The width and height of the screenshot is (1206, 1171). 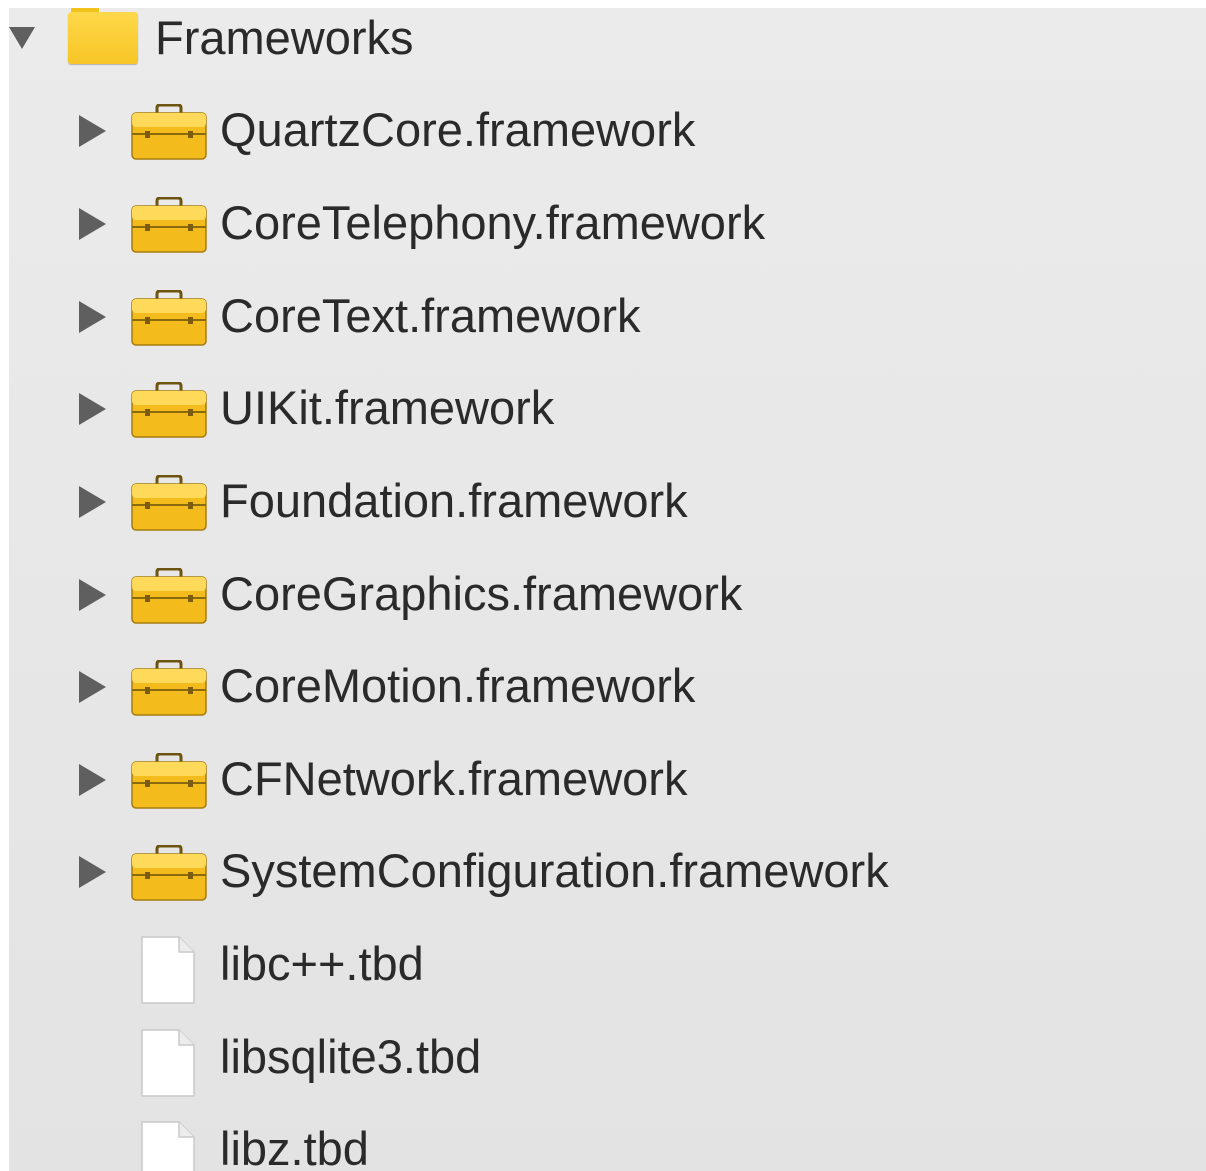 What do you see at coordinates (481, 593) in the screenshot?
I see `framework-label: CoreGraphics.framework` at bounding box center [481, 593].